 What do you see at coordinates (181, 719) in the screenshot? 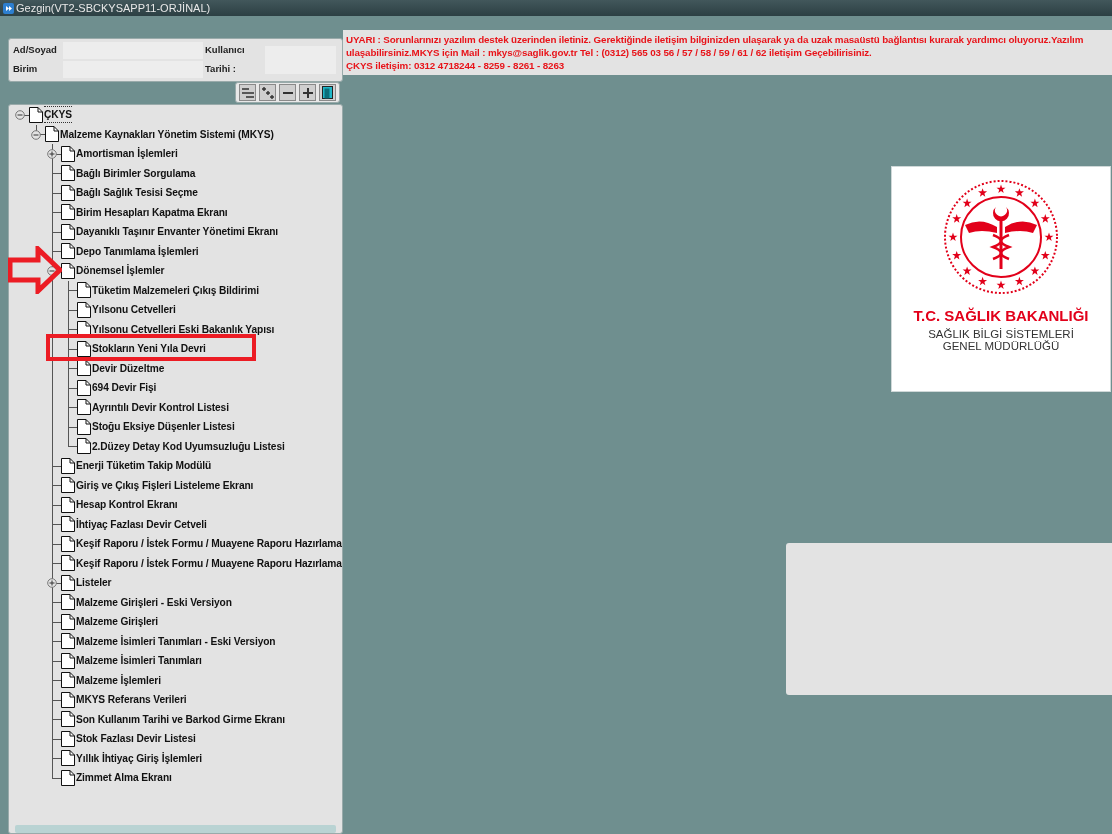
I see `tree-item: Son Kullanım Tarihi ve Barkod Girme Ekranı` at bounding box center [181, 719].